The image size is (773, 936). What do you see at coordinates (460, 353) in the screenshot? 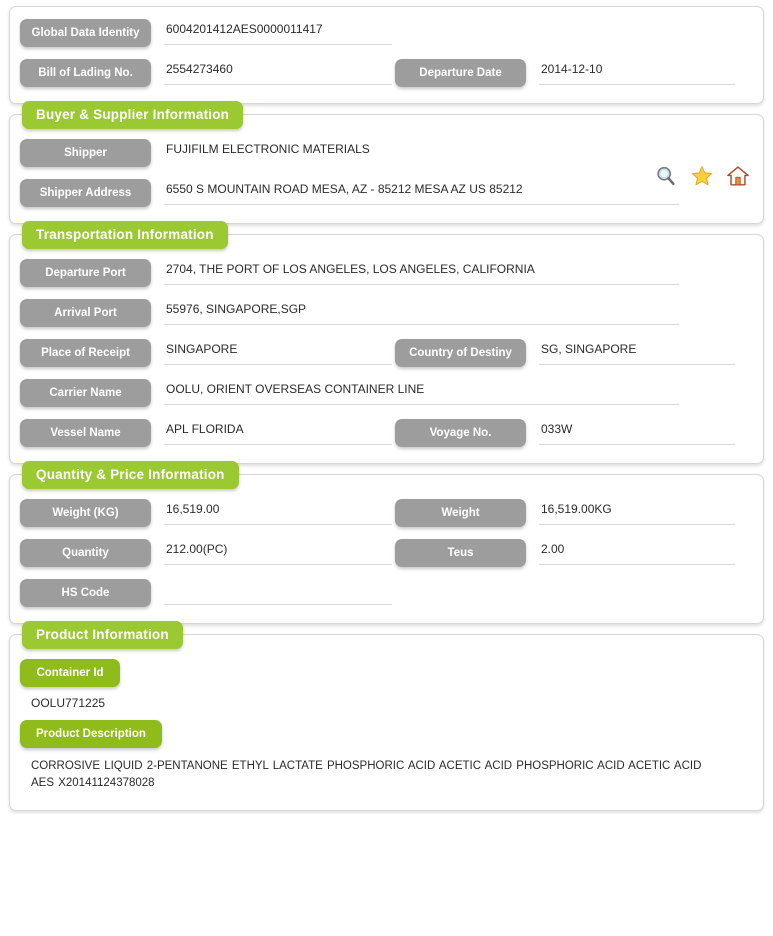
I see `country-of-destiny-label: Country of Destiny` at bounding box center [460, 353].